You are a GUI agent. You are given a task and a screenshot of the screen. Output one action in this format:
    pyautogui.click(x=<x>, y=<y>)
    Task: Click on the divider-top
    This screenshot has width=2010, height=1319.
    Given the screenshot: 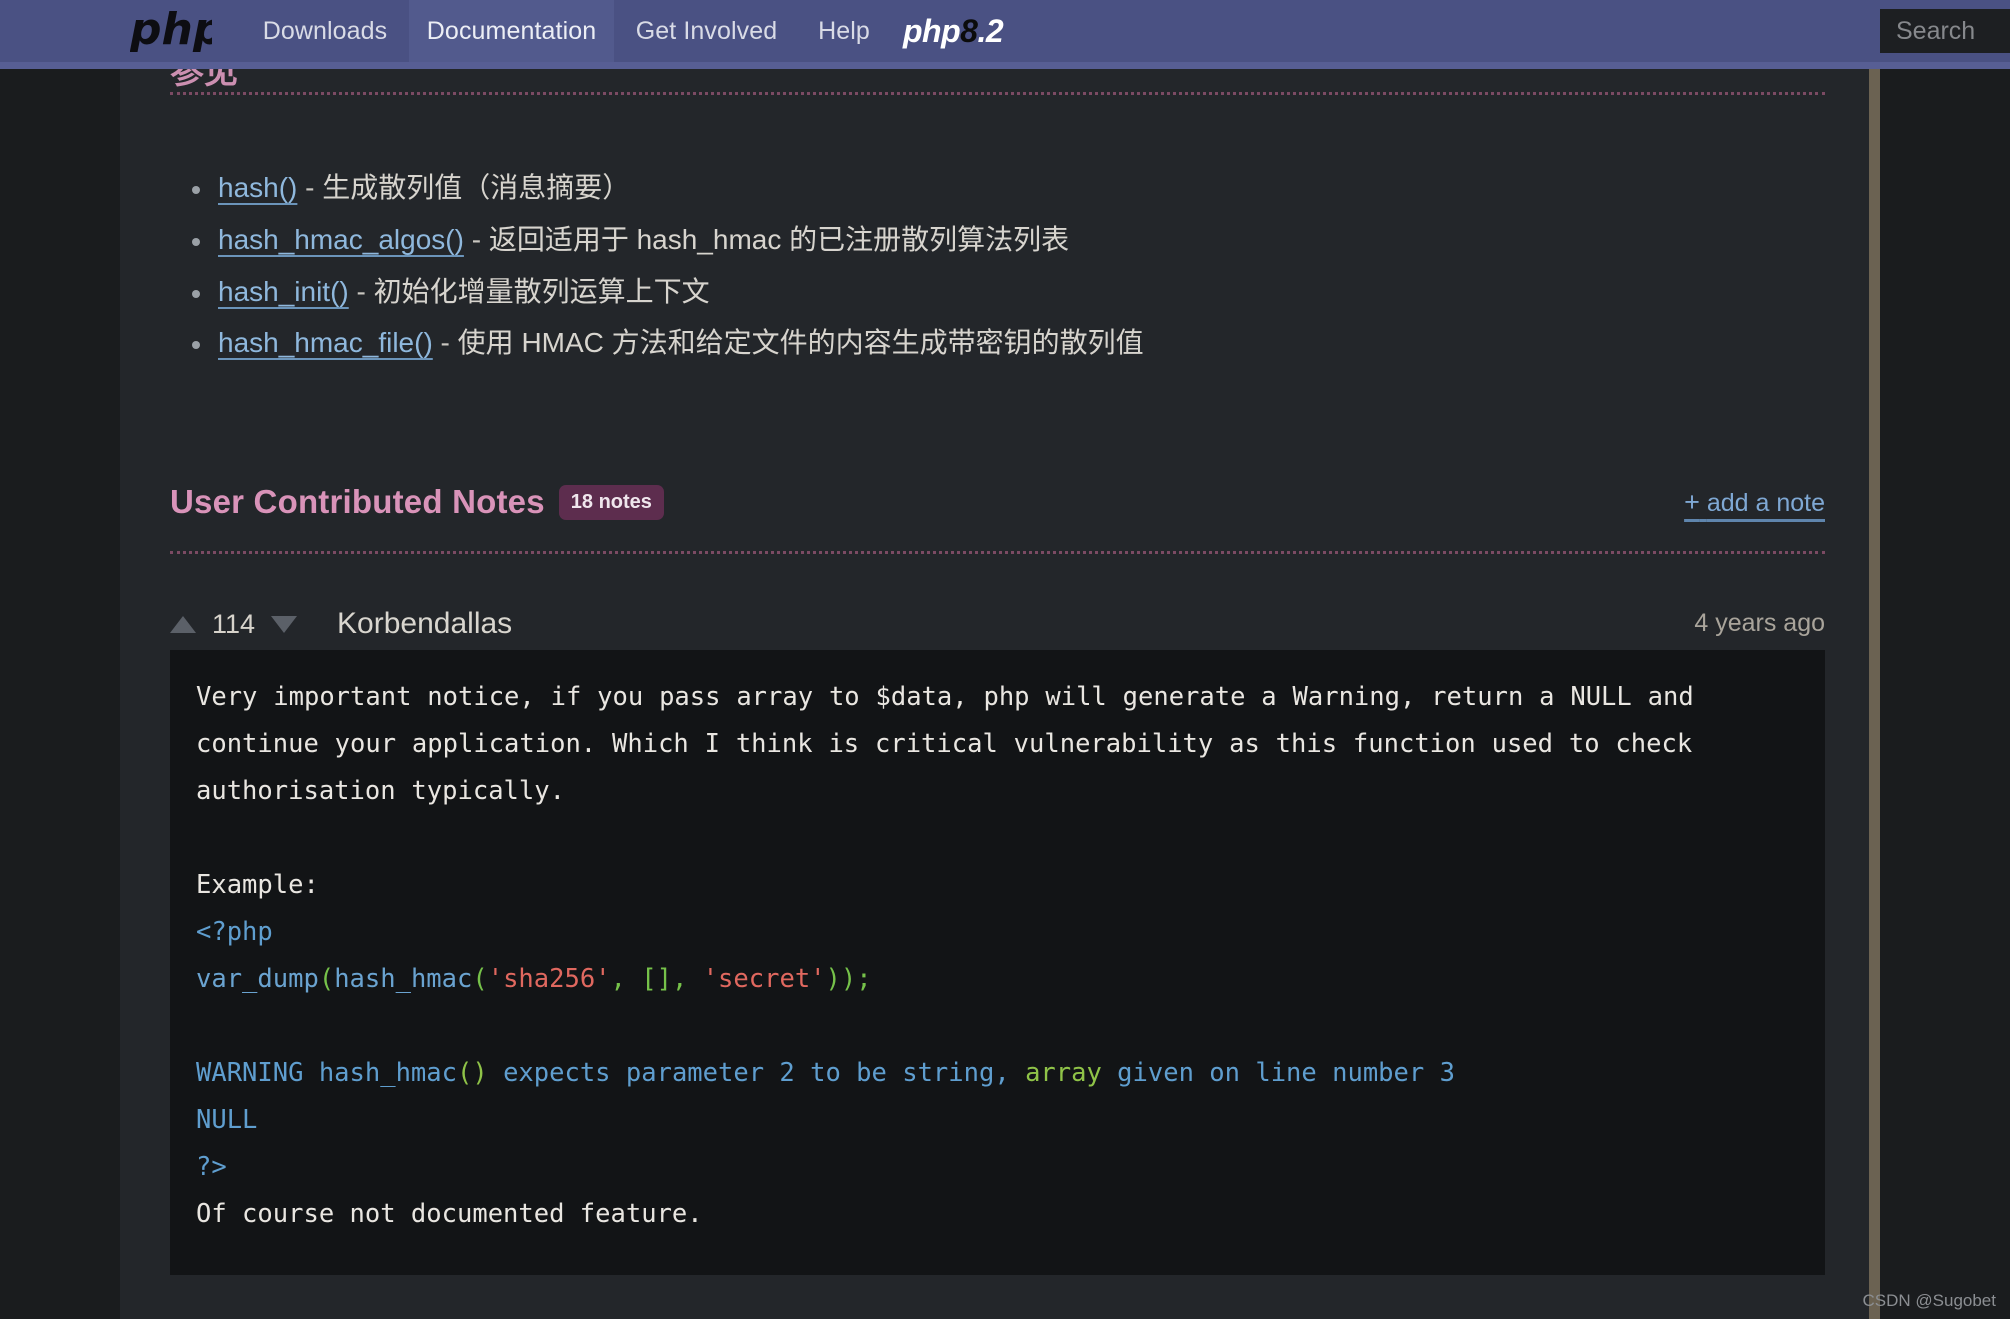 What is the action you would take?
    pyautogui.click(x=997, y=93)
    